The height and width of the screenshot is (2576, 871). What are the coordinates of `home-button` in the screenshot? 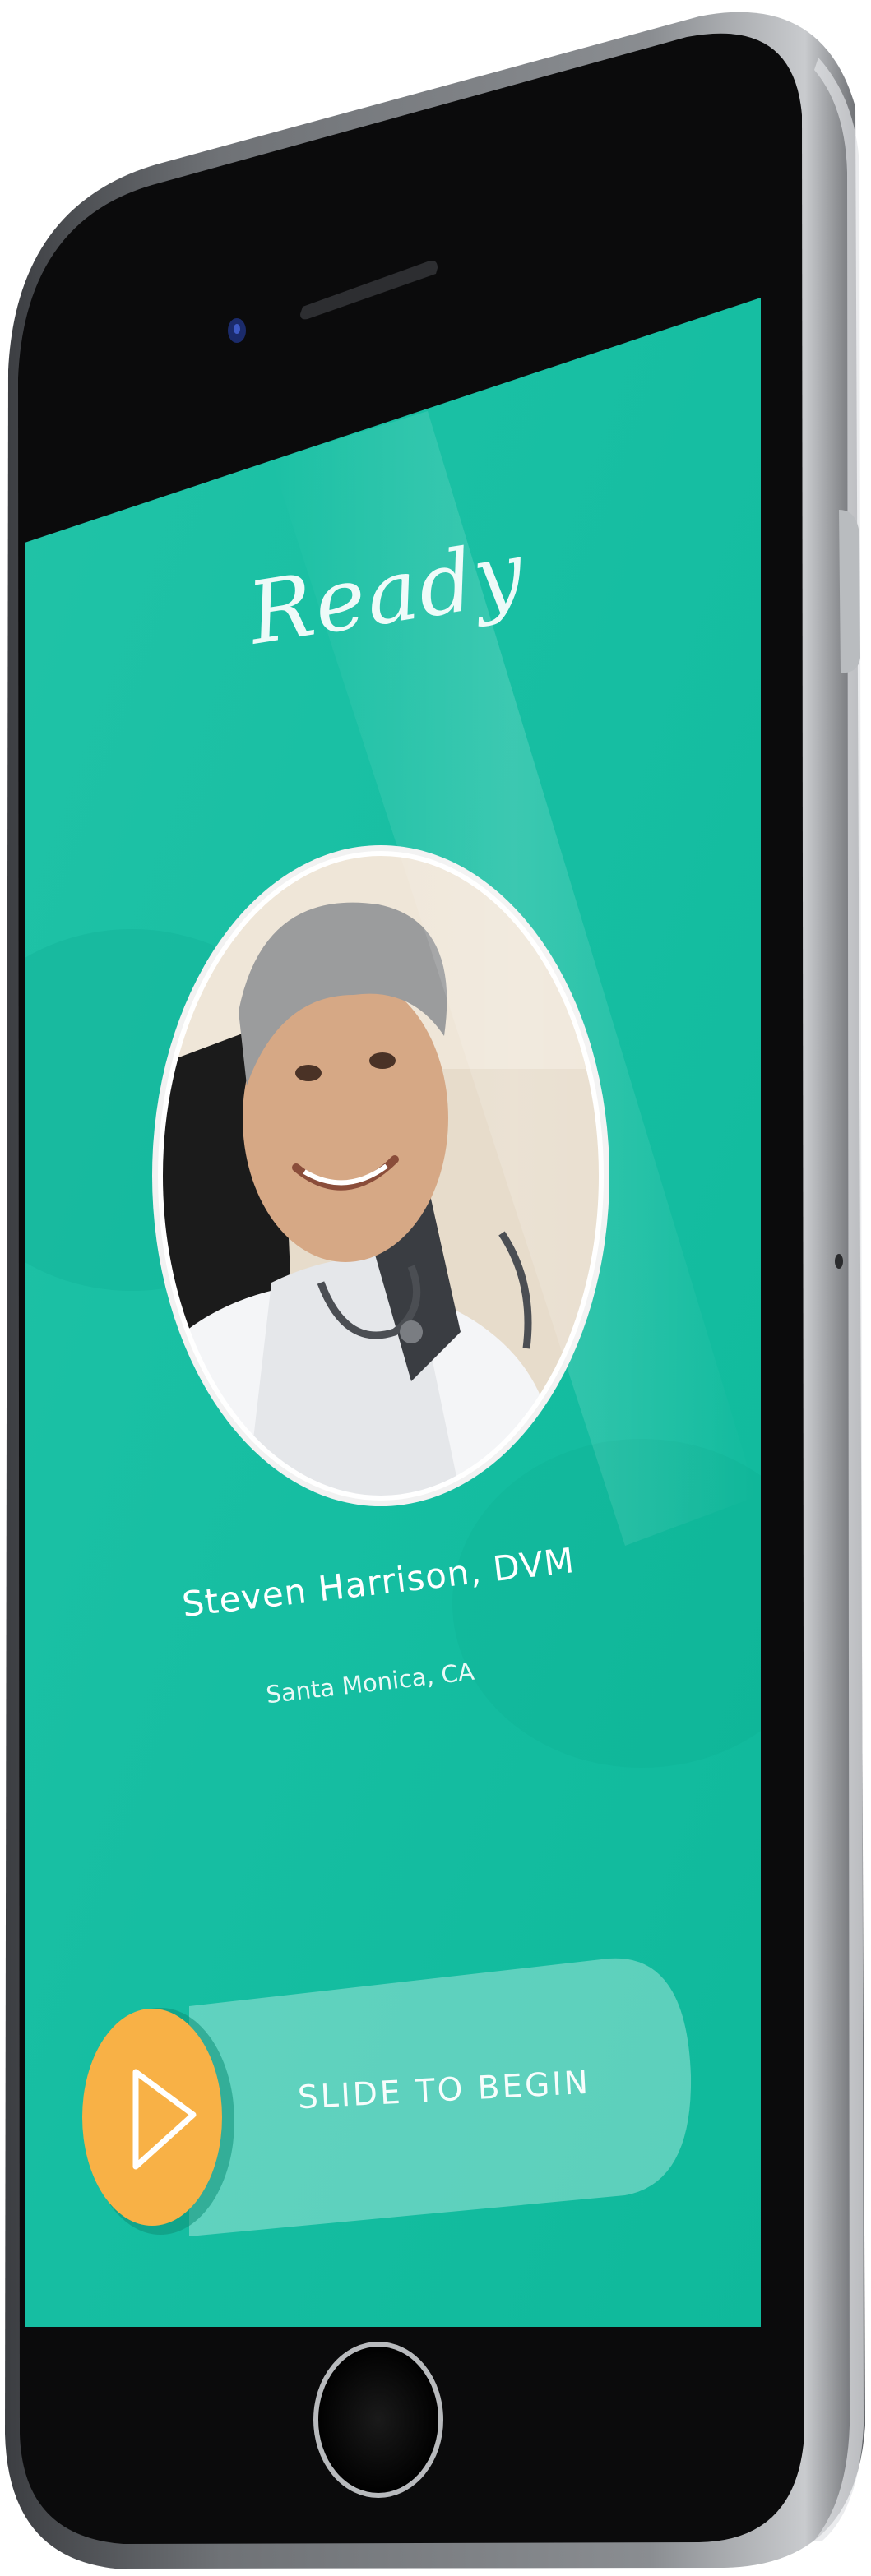 It's located at (378, 2420).